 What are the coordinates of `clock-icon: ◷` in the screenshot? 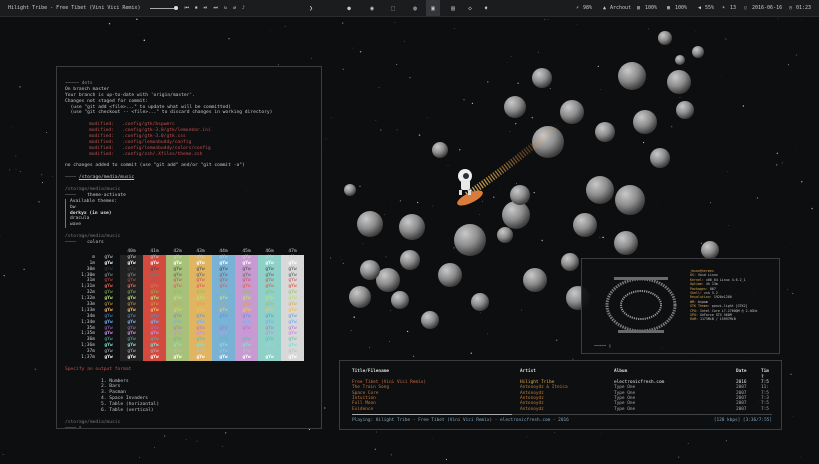 It's located at (791, 8).